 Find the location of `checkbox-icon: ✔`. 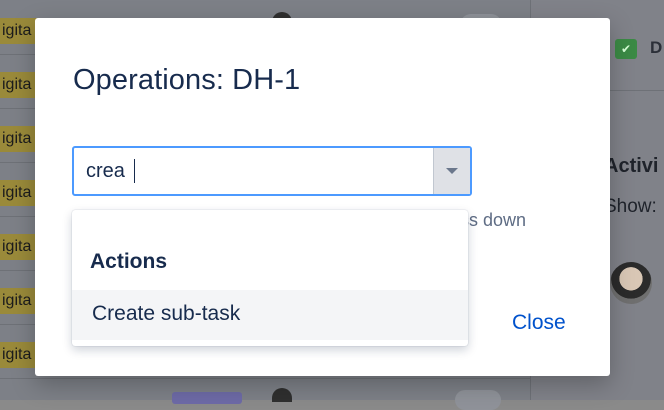

checkbox-icon: ✔ is located at coordinates (626, 49).